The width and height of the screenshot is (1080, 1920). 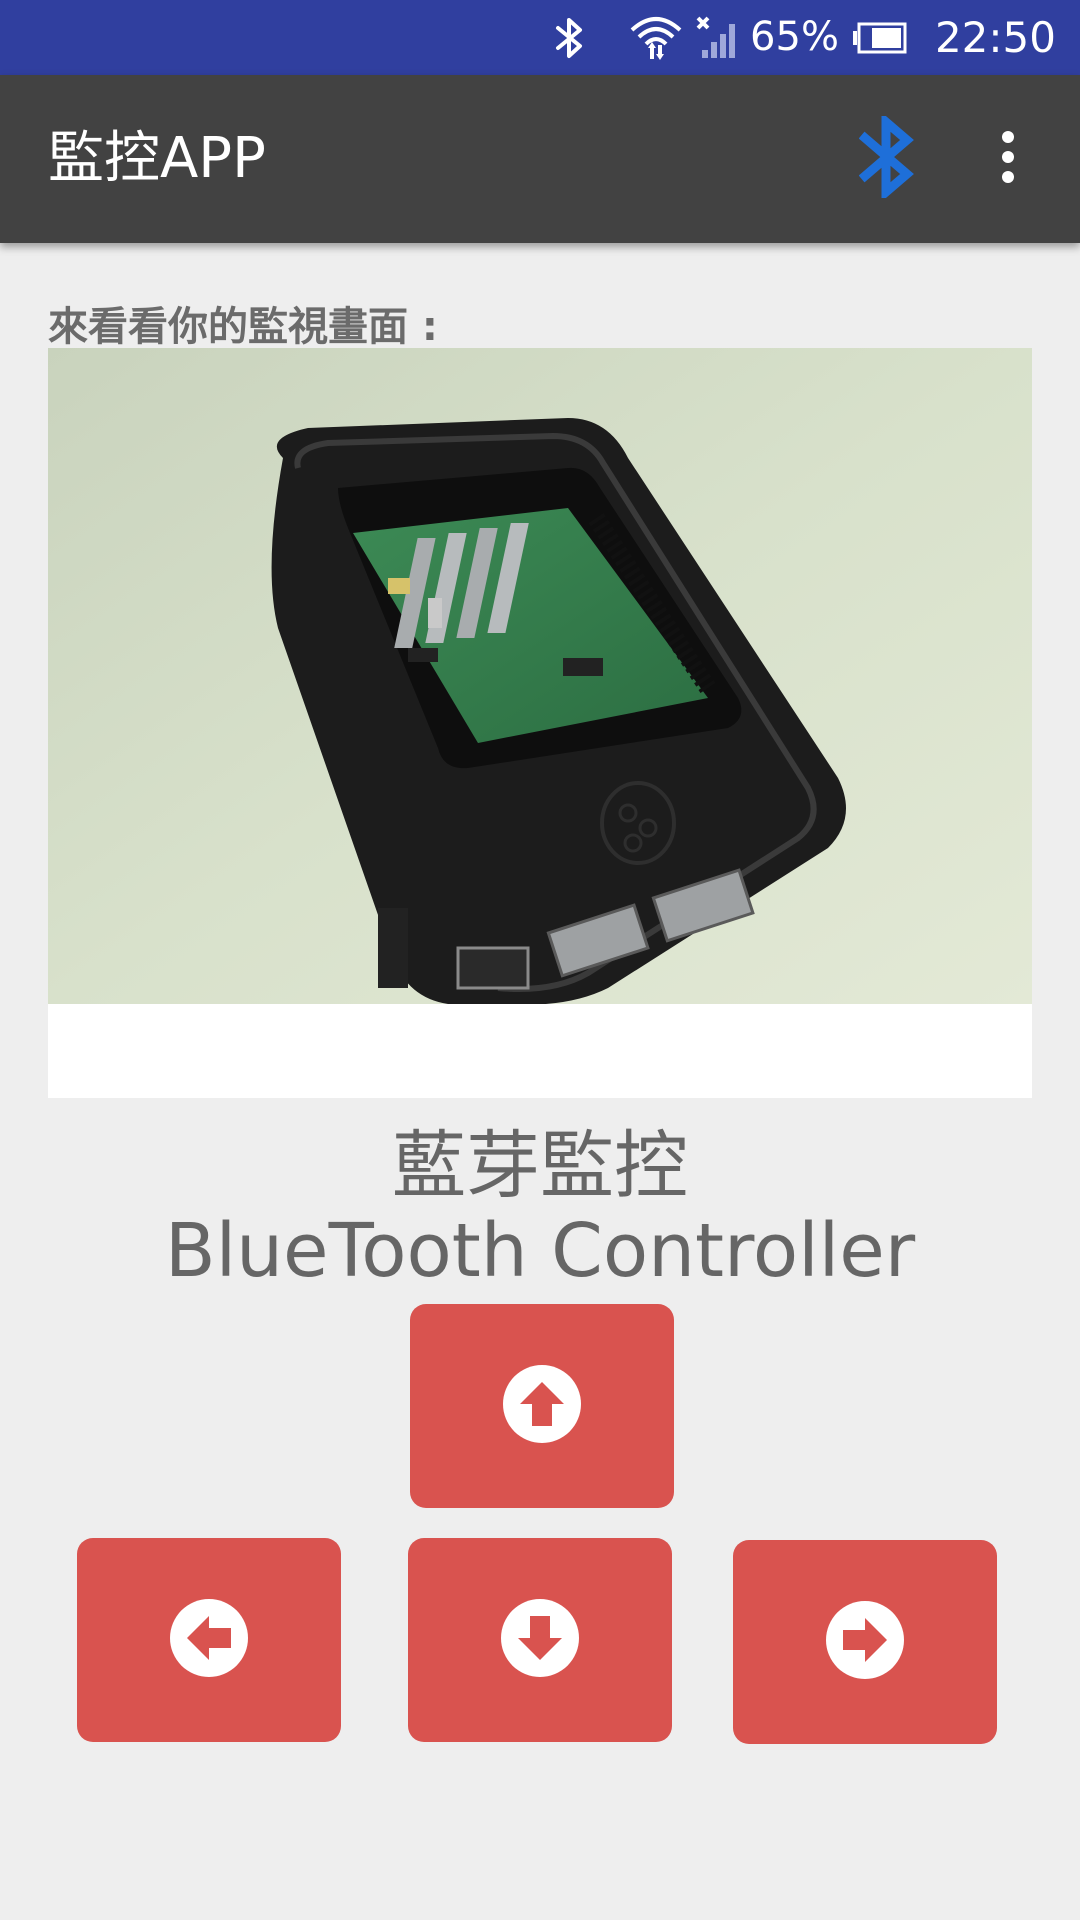 I want to click on arrow-right-circle-icon, so click(x=865, y=1642).